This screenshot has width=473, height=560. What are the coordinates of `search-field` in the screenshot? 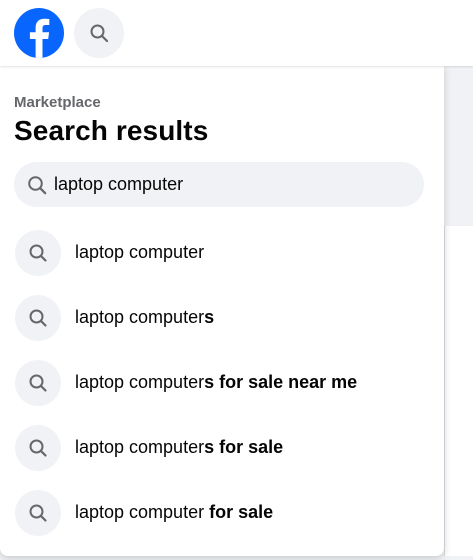 It's located at (219, 184).